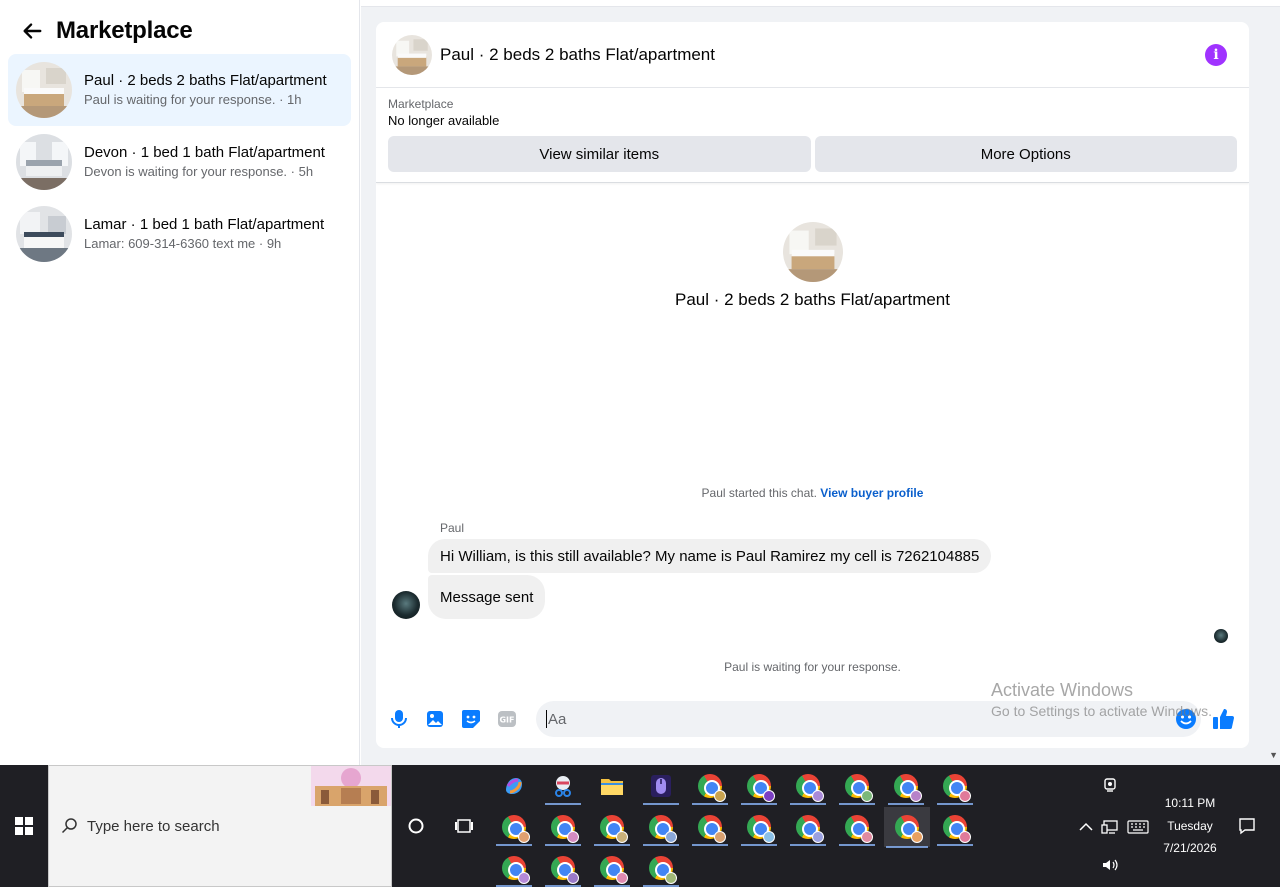 This screenshot has width=1280, height=887. Describe the element at coordinates (1138, 827) in the screenshot. I see `keyboard-icon` at that location.